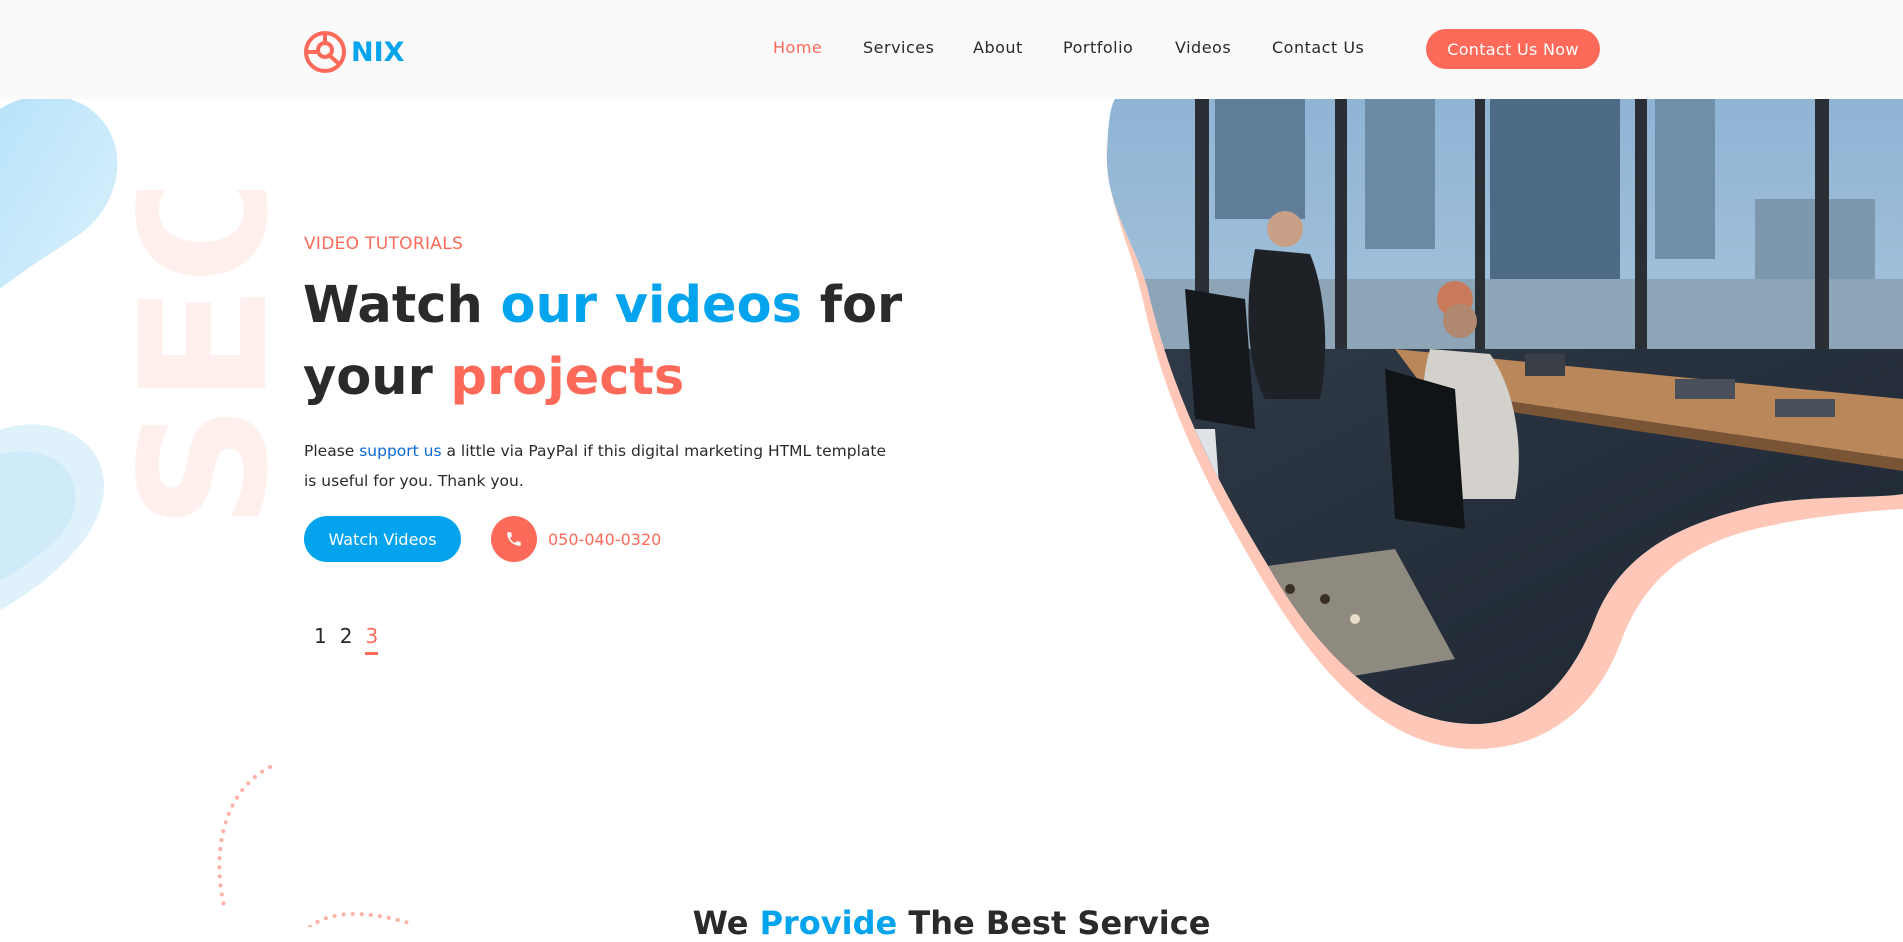 The image size is (1903, 942). I want to click on decorative-blob-blue-bottom, so click(52, 517).